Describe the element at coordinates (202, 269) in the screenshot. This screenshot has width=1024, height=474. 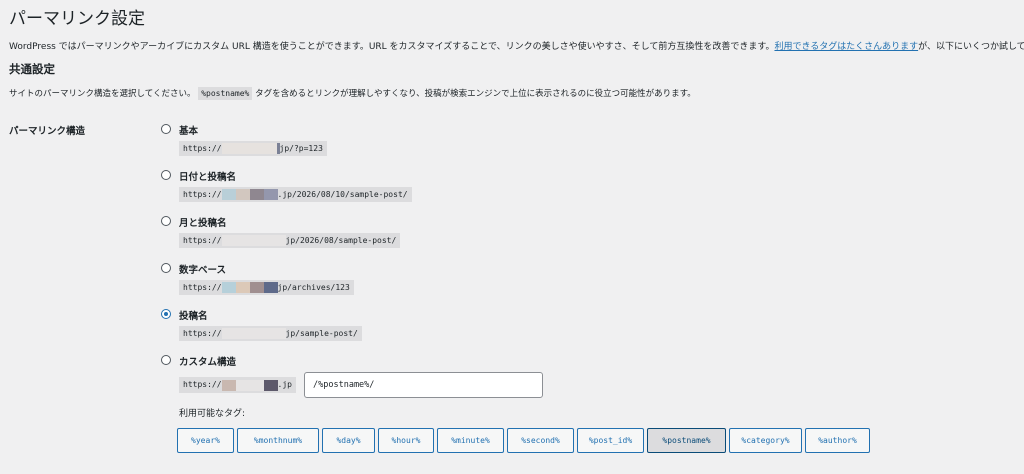
I see `option-numeric-label: 数字ベース` at that location.